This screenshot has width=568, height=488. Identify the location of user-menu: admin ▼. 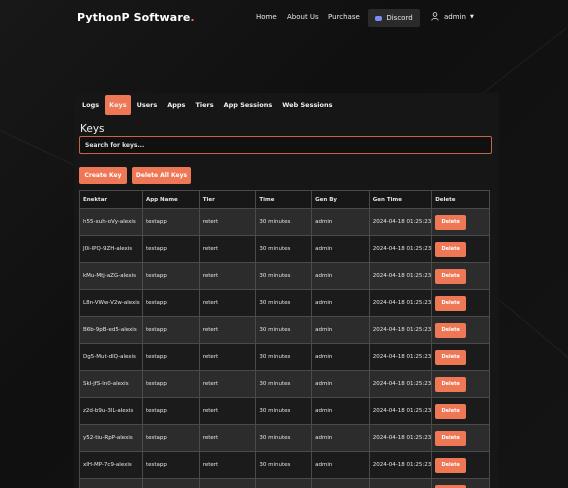
(452, 16).